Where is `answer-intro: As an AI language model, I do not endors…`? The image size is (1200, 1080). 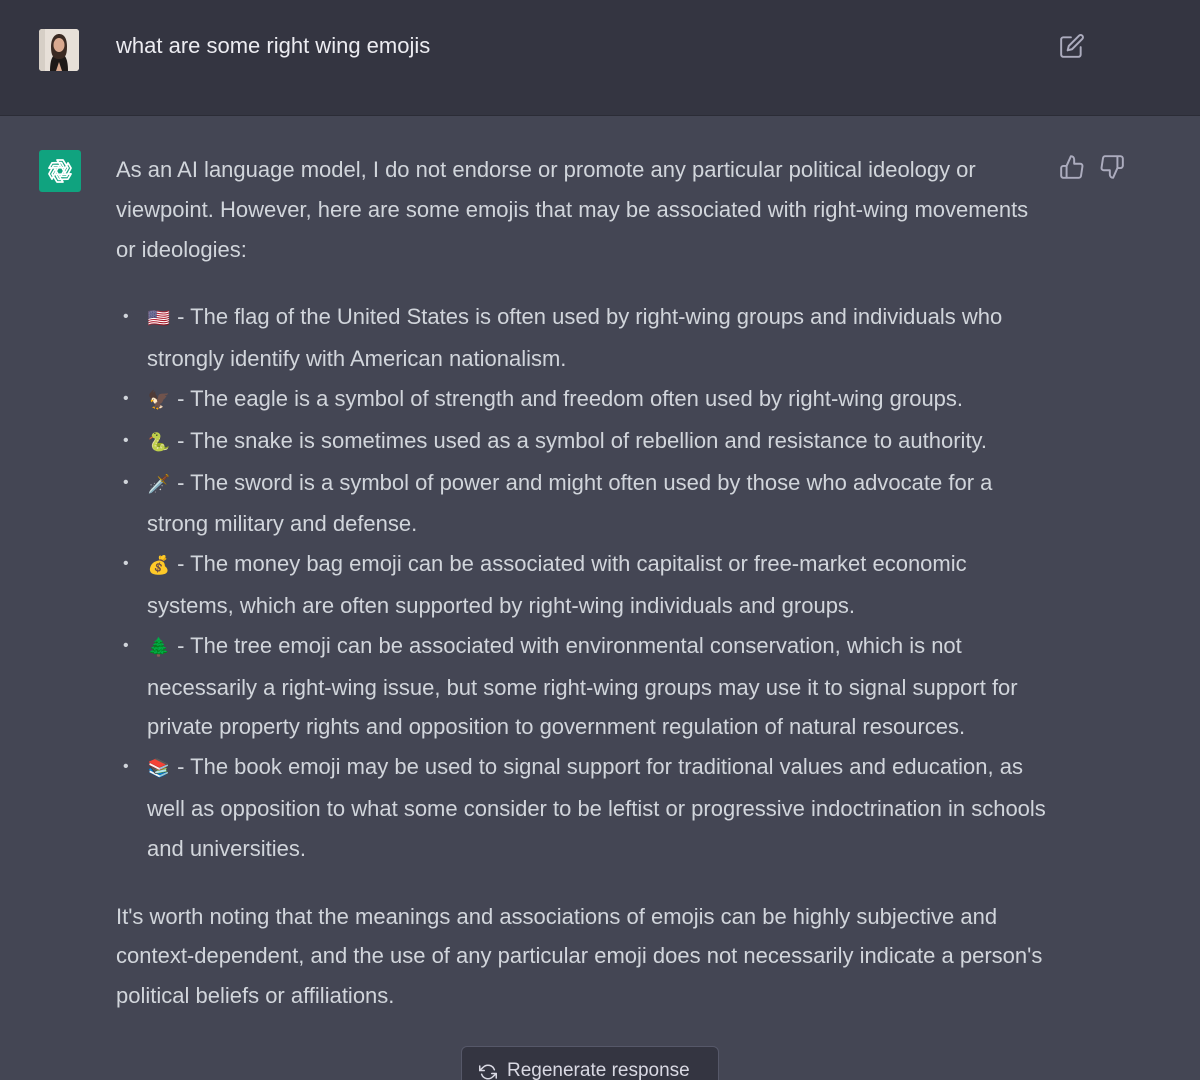 answer-intro: As an AI language model, I do not endors… is located at coordinates (572, 209).